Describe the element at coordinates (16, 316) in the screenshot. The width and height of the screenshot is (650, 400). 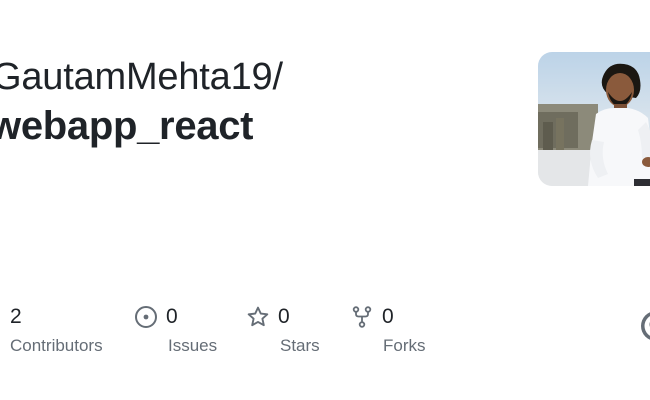
I see `contributors-count: 2` at that location.